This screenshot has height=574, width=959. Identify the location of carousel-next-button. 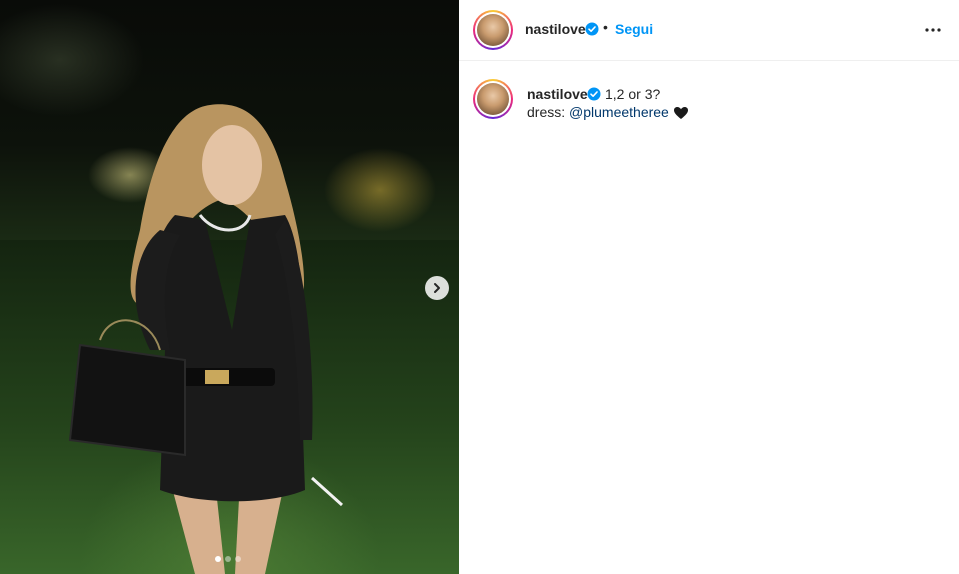
(437, 288).